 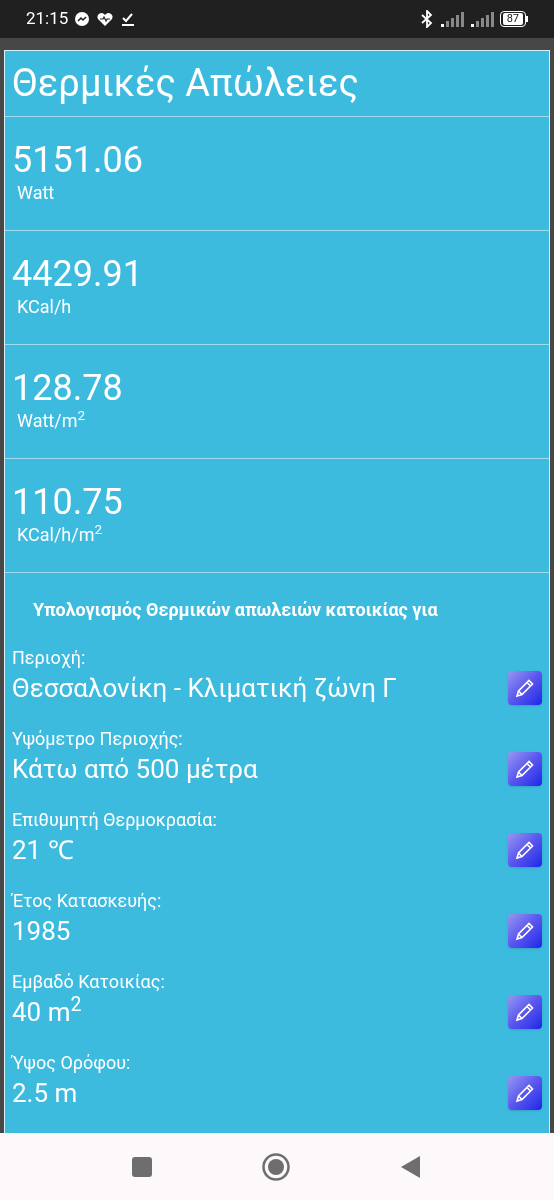 I want to click on home-button, so click(x=276, y=1166).